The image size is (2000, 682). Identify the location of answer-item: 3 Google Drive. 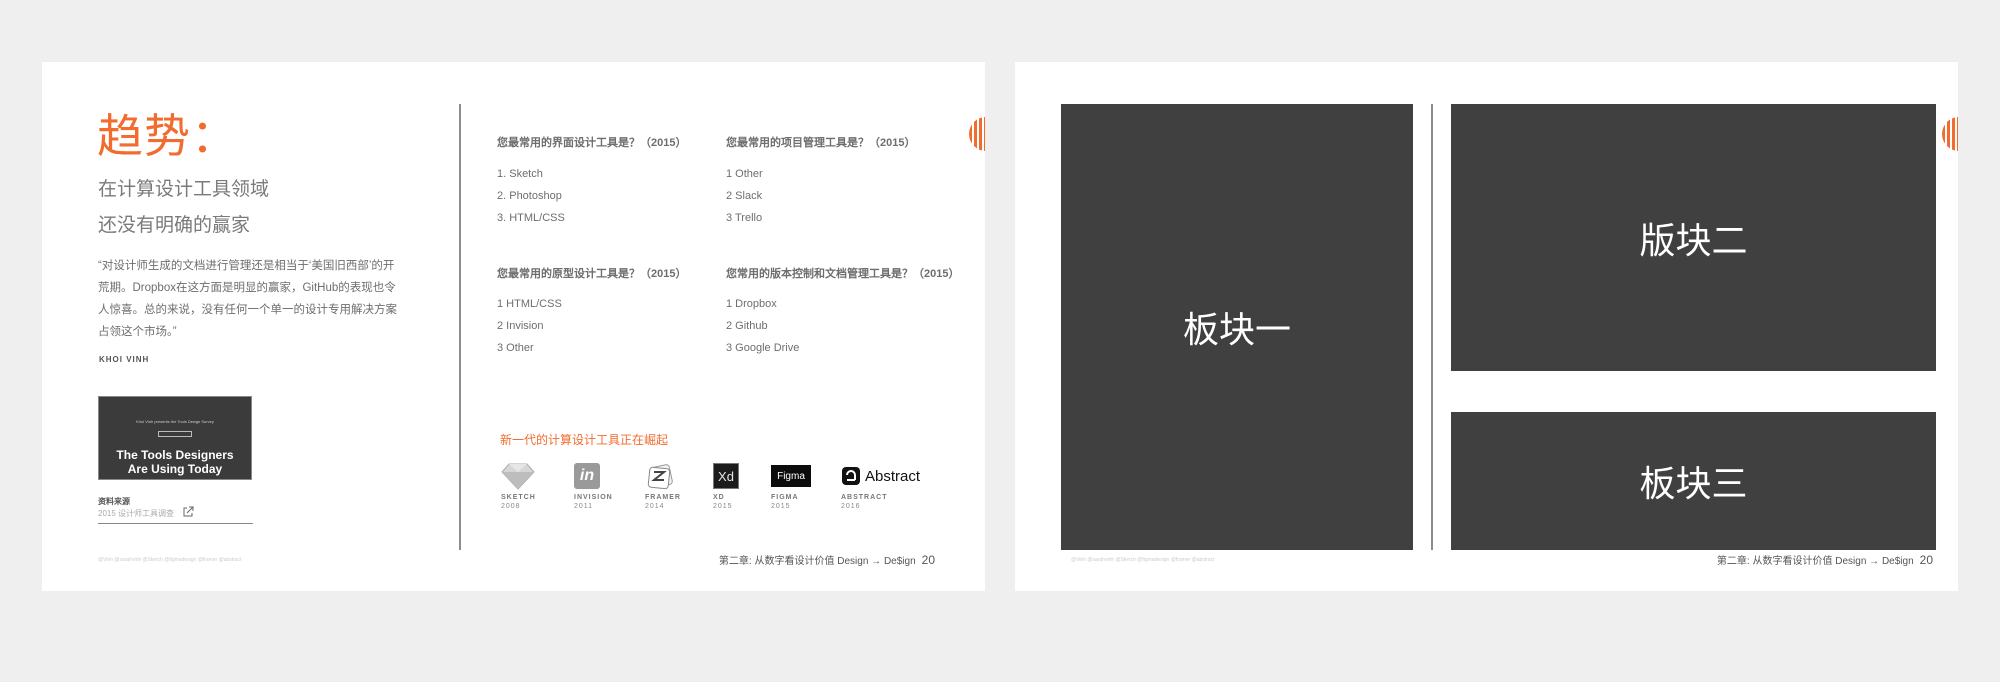
(763, 348).